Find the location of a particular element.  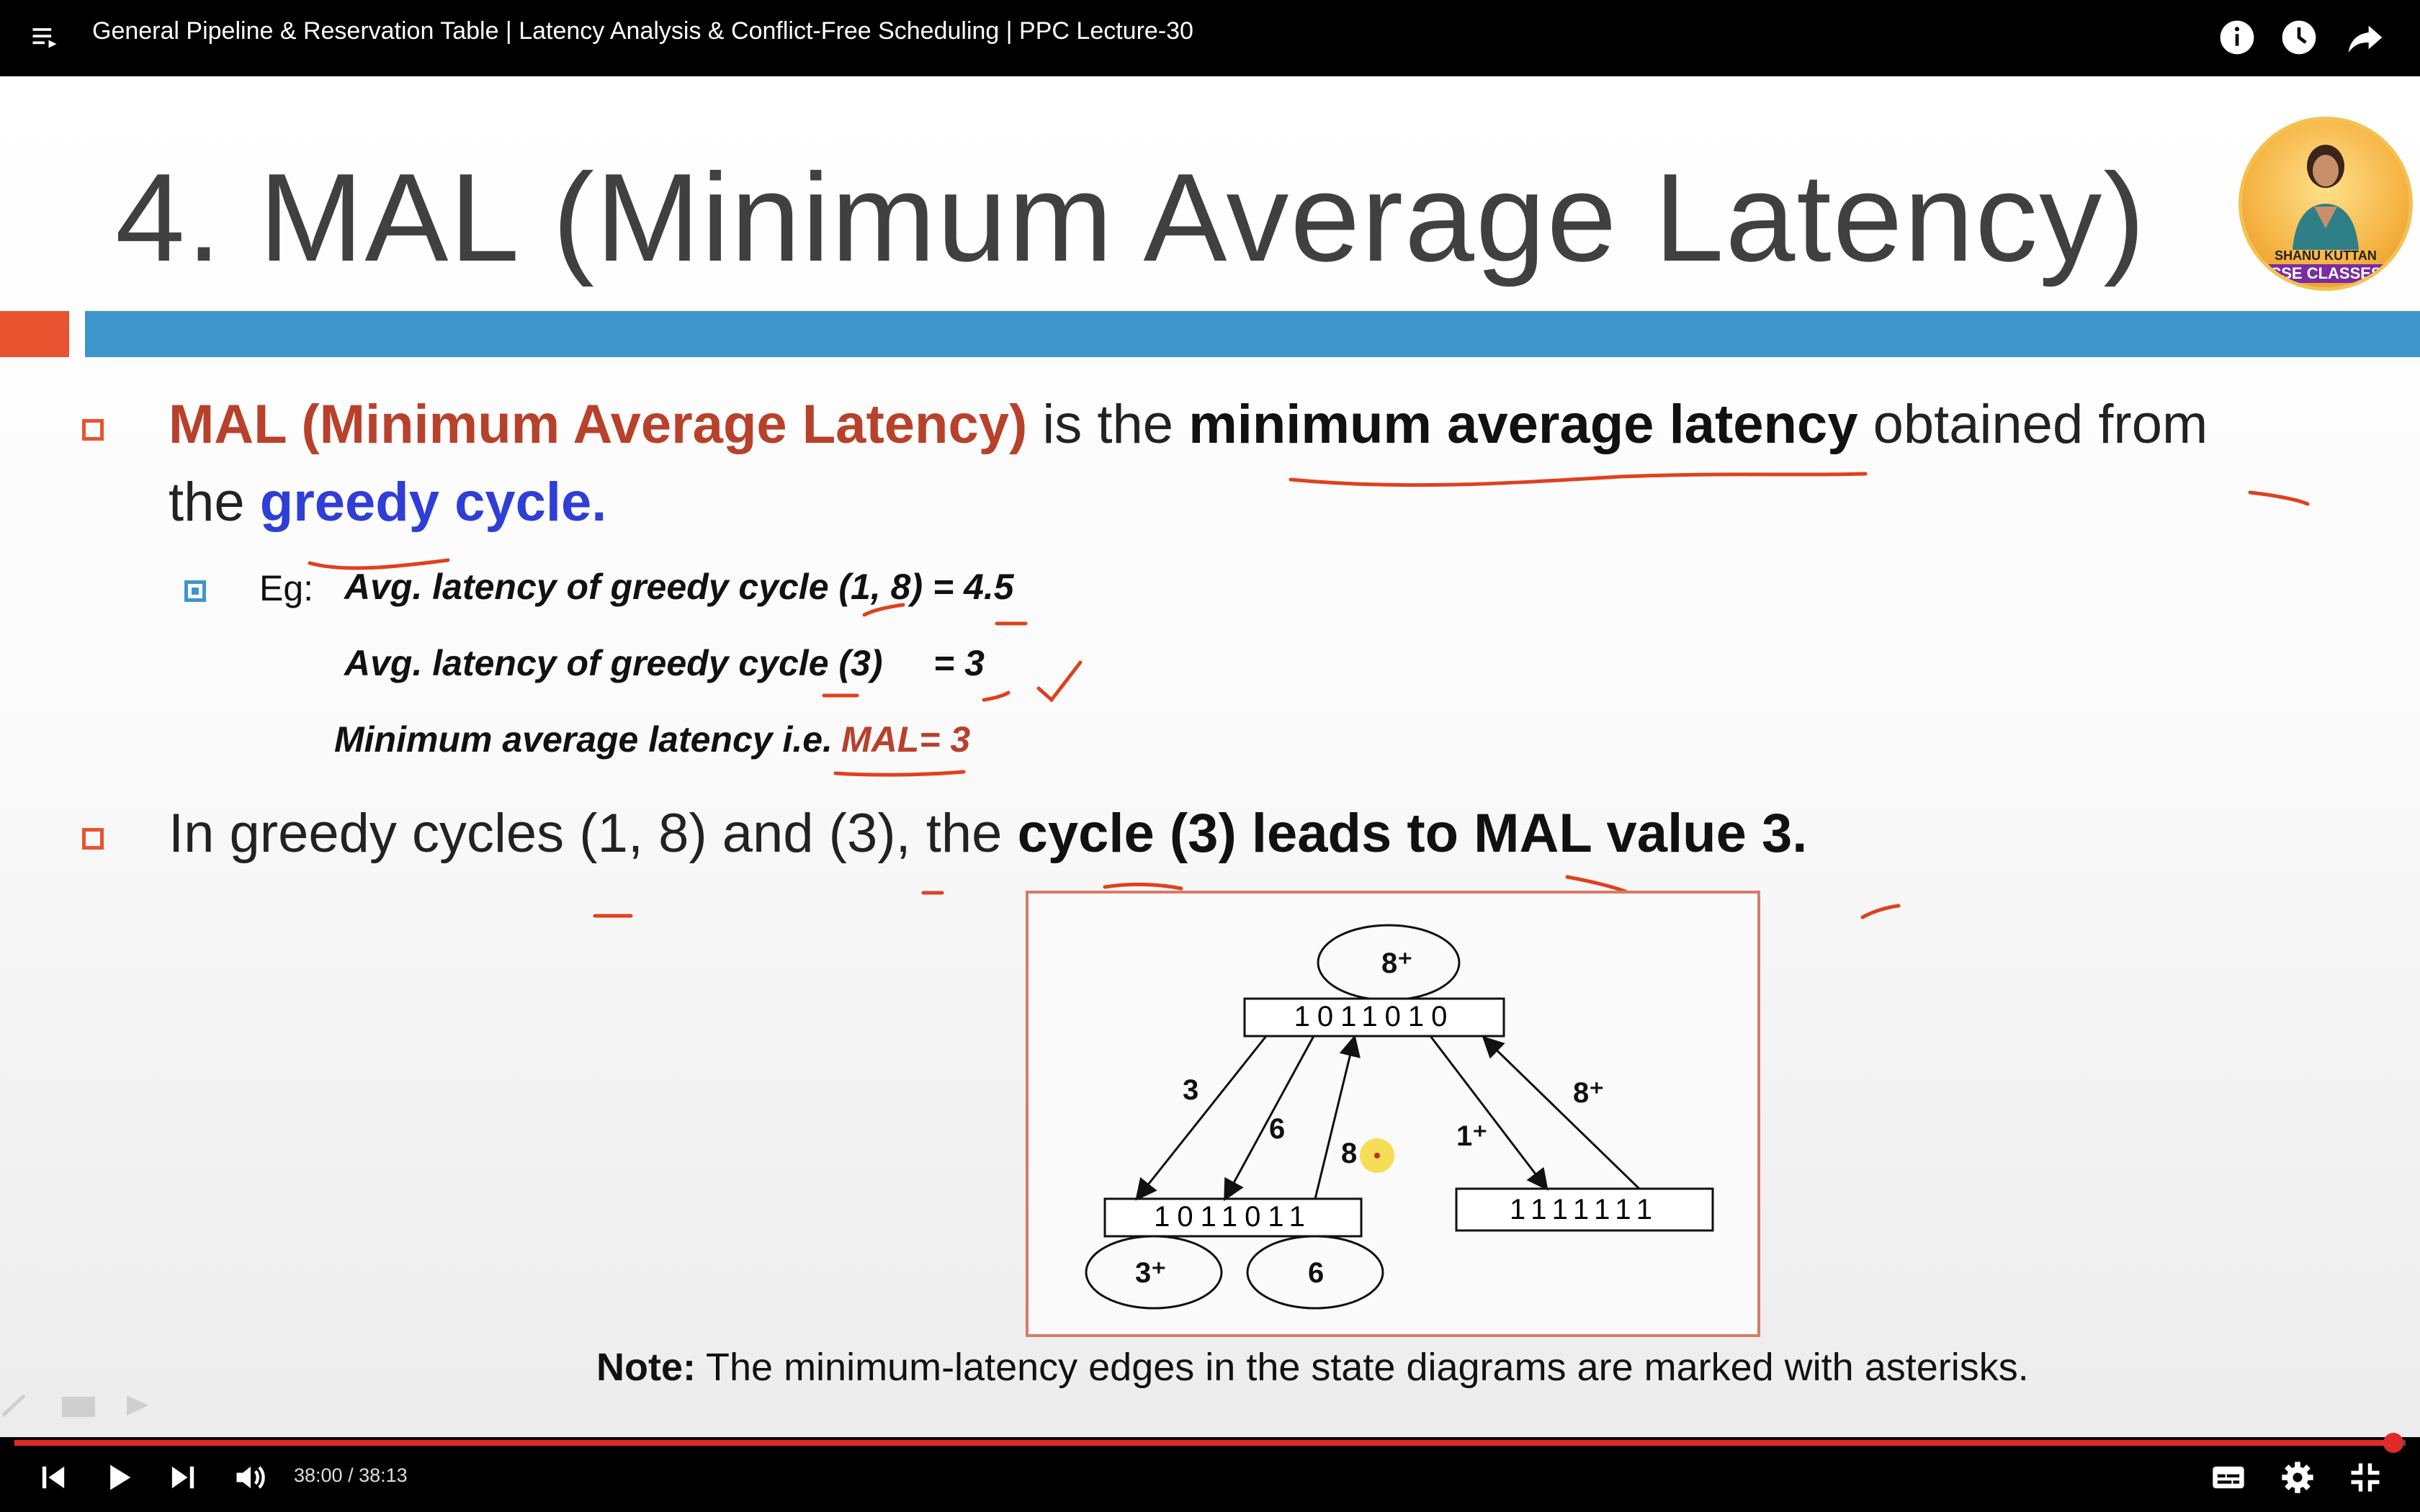

progress-fill is located at coordinates (1204, 1443).